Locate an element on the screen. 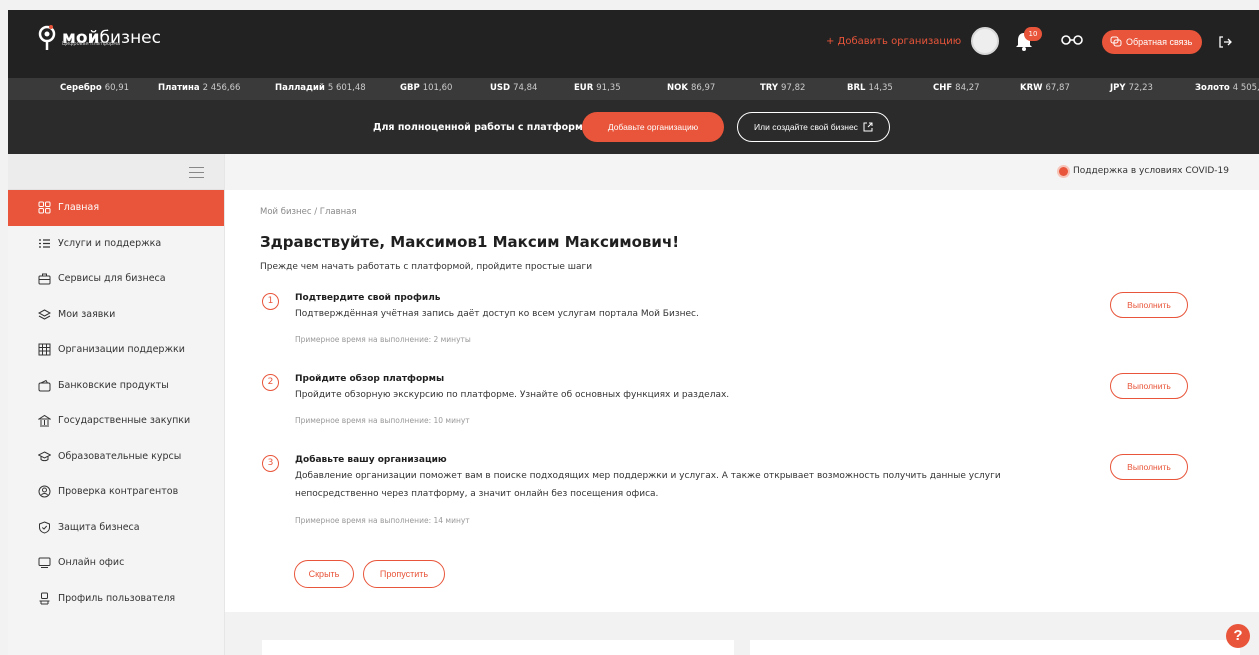  ticker-item: EUR 91,35 is located at coordinates (597, 88).